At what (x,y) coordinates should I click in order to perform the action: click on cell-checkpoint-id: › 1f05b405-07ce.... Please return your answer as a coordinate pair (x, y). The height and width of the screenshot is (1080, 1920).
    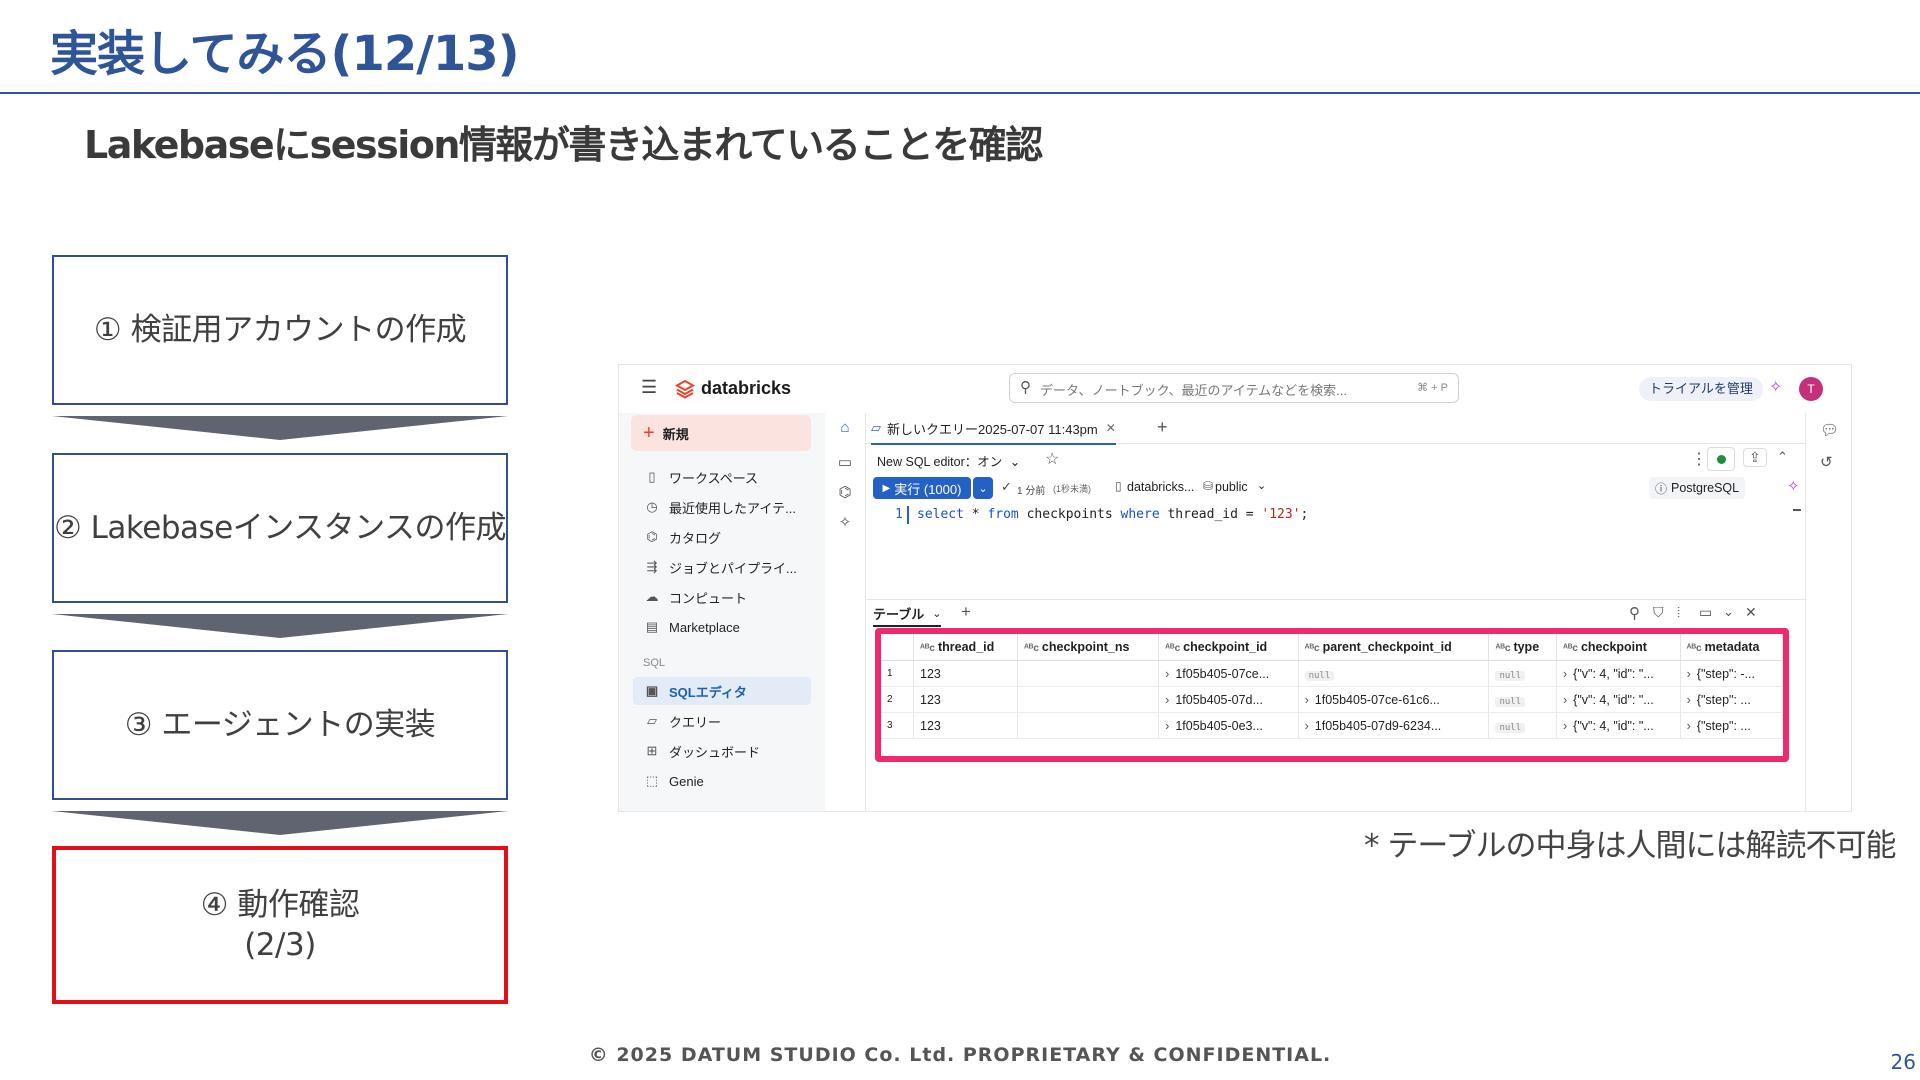
    Looking at the image, I should click on (1228, 673).